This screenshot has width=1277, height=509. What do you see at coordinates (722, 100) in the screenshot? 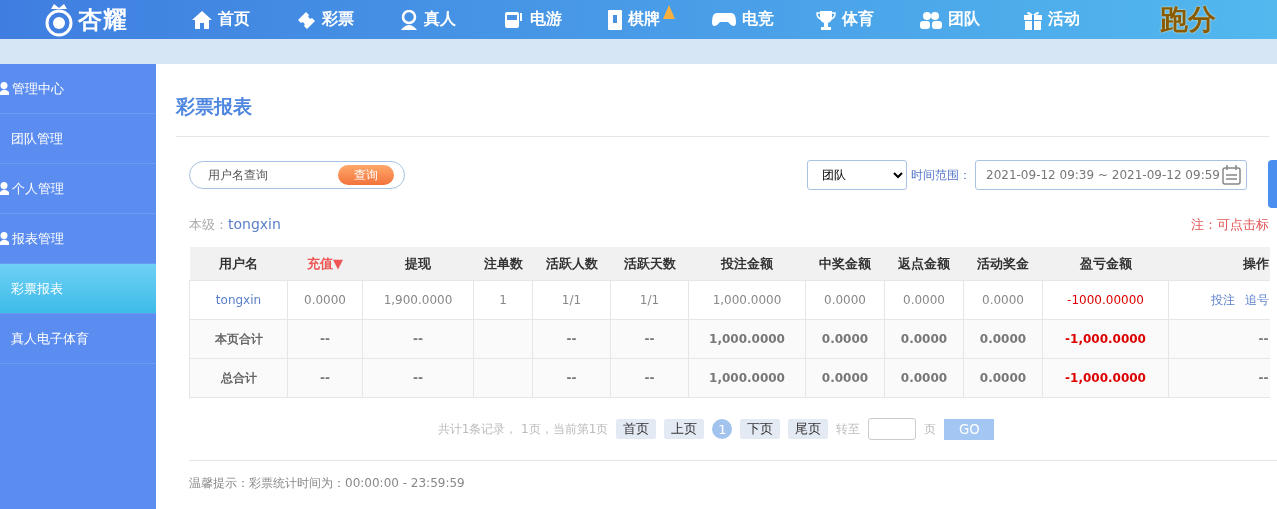
I see `page-title: 彩票报表` at bounding box center [722, 100].